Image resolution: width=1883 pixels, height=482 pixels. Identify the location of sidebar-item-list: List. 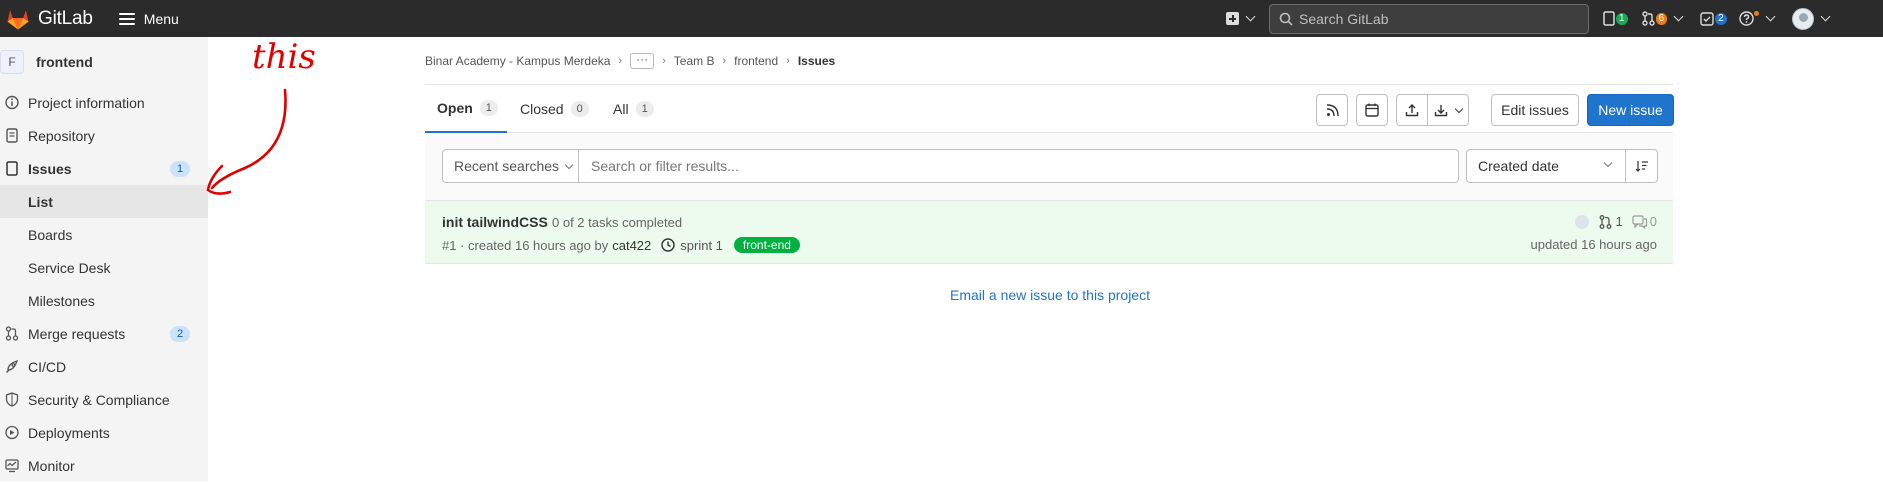
(104, 201).